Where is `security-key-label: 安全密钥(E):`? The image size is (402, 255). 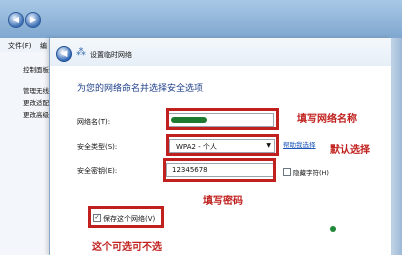
security-key-label: 安全密钥(E): is located at coordinates (97, 171).